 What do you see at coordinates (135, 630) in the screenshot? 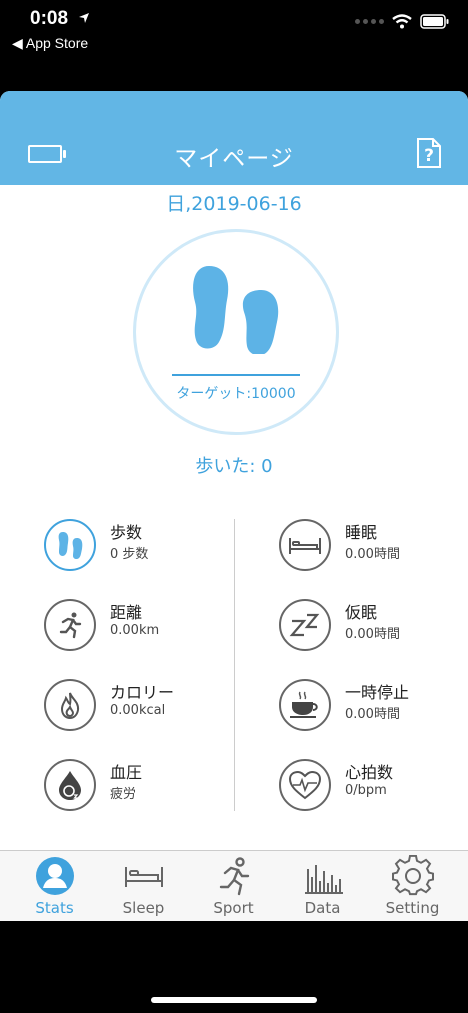
I see `stat-distance-value: 0.00km` at bounding box center [135, 630].